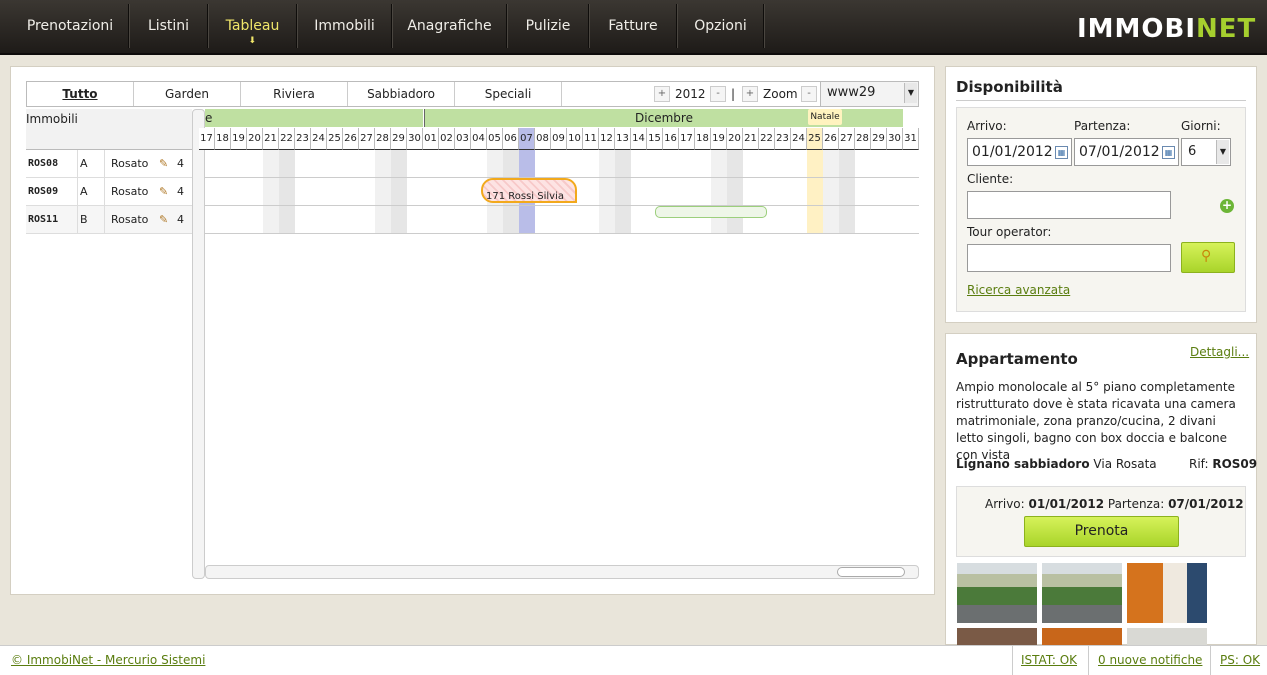  Describe the element at coordinates (1018, 290) in the screenshot. I see `ricerca-avanzata-link: Ricerca avanzata` at that location.